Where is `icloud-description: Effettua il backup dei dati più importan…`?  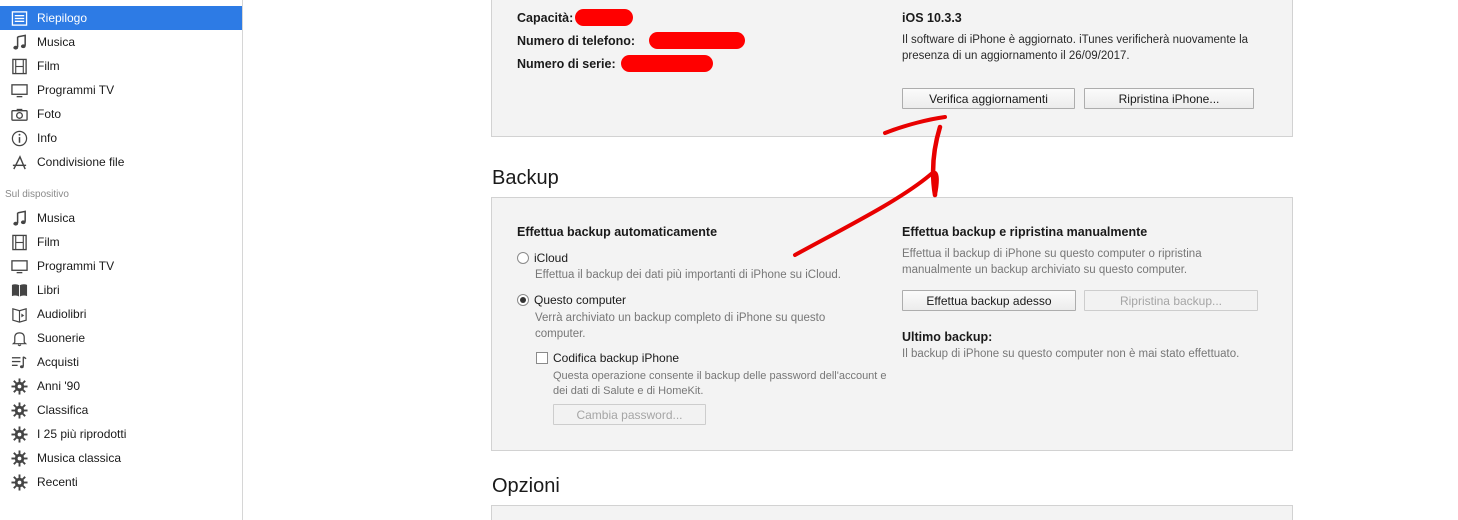
icloud-description: Effettua il backup dei dati più importan… is located at coordinates (688, 275).